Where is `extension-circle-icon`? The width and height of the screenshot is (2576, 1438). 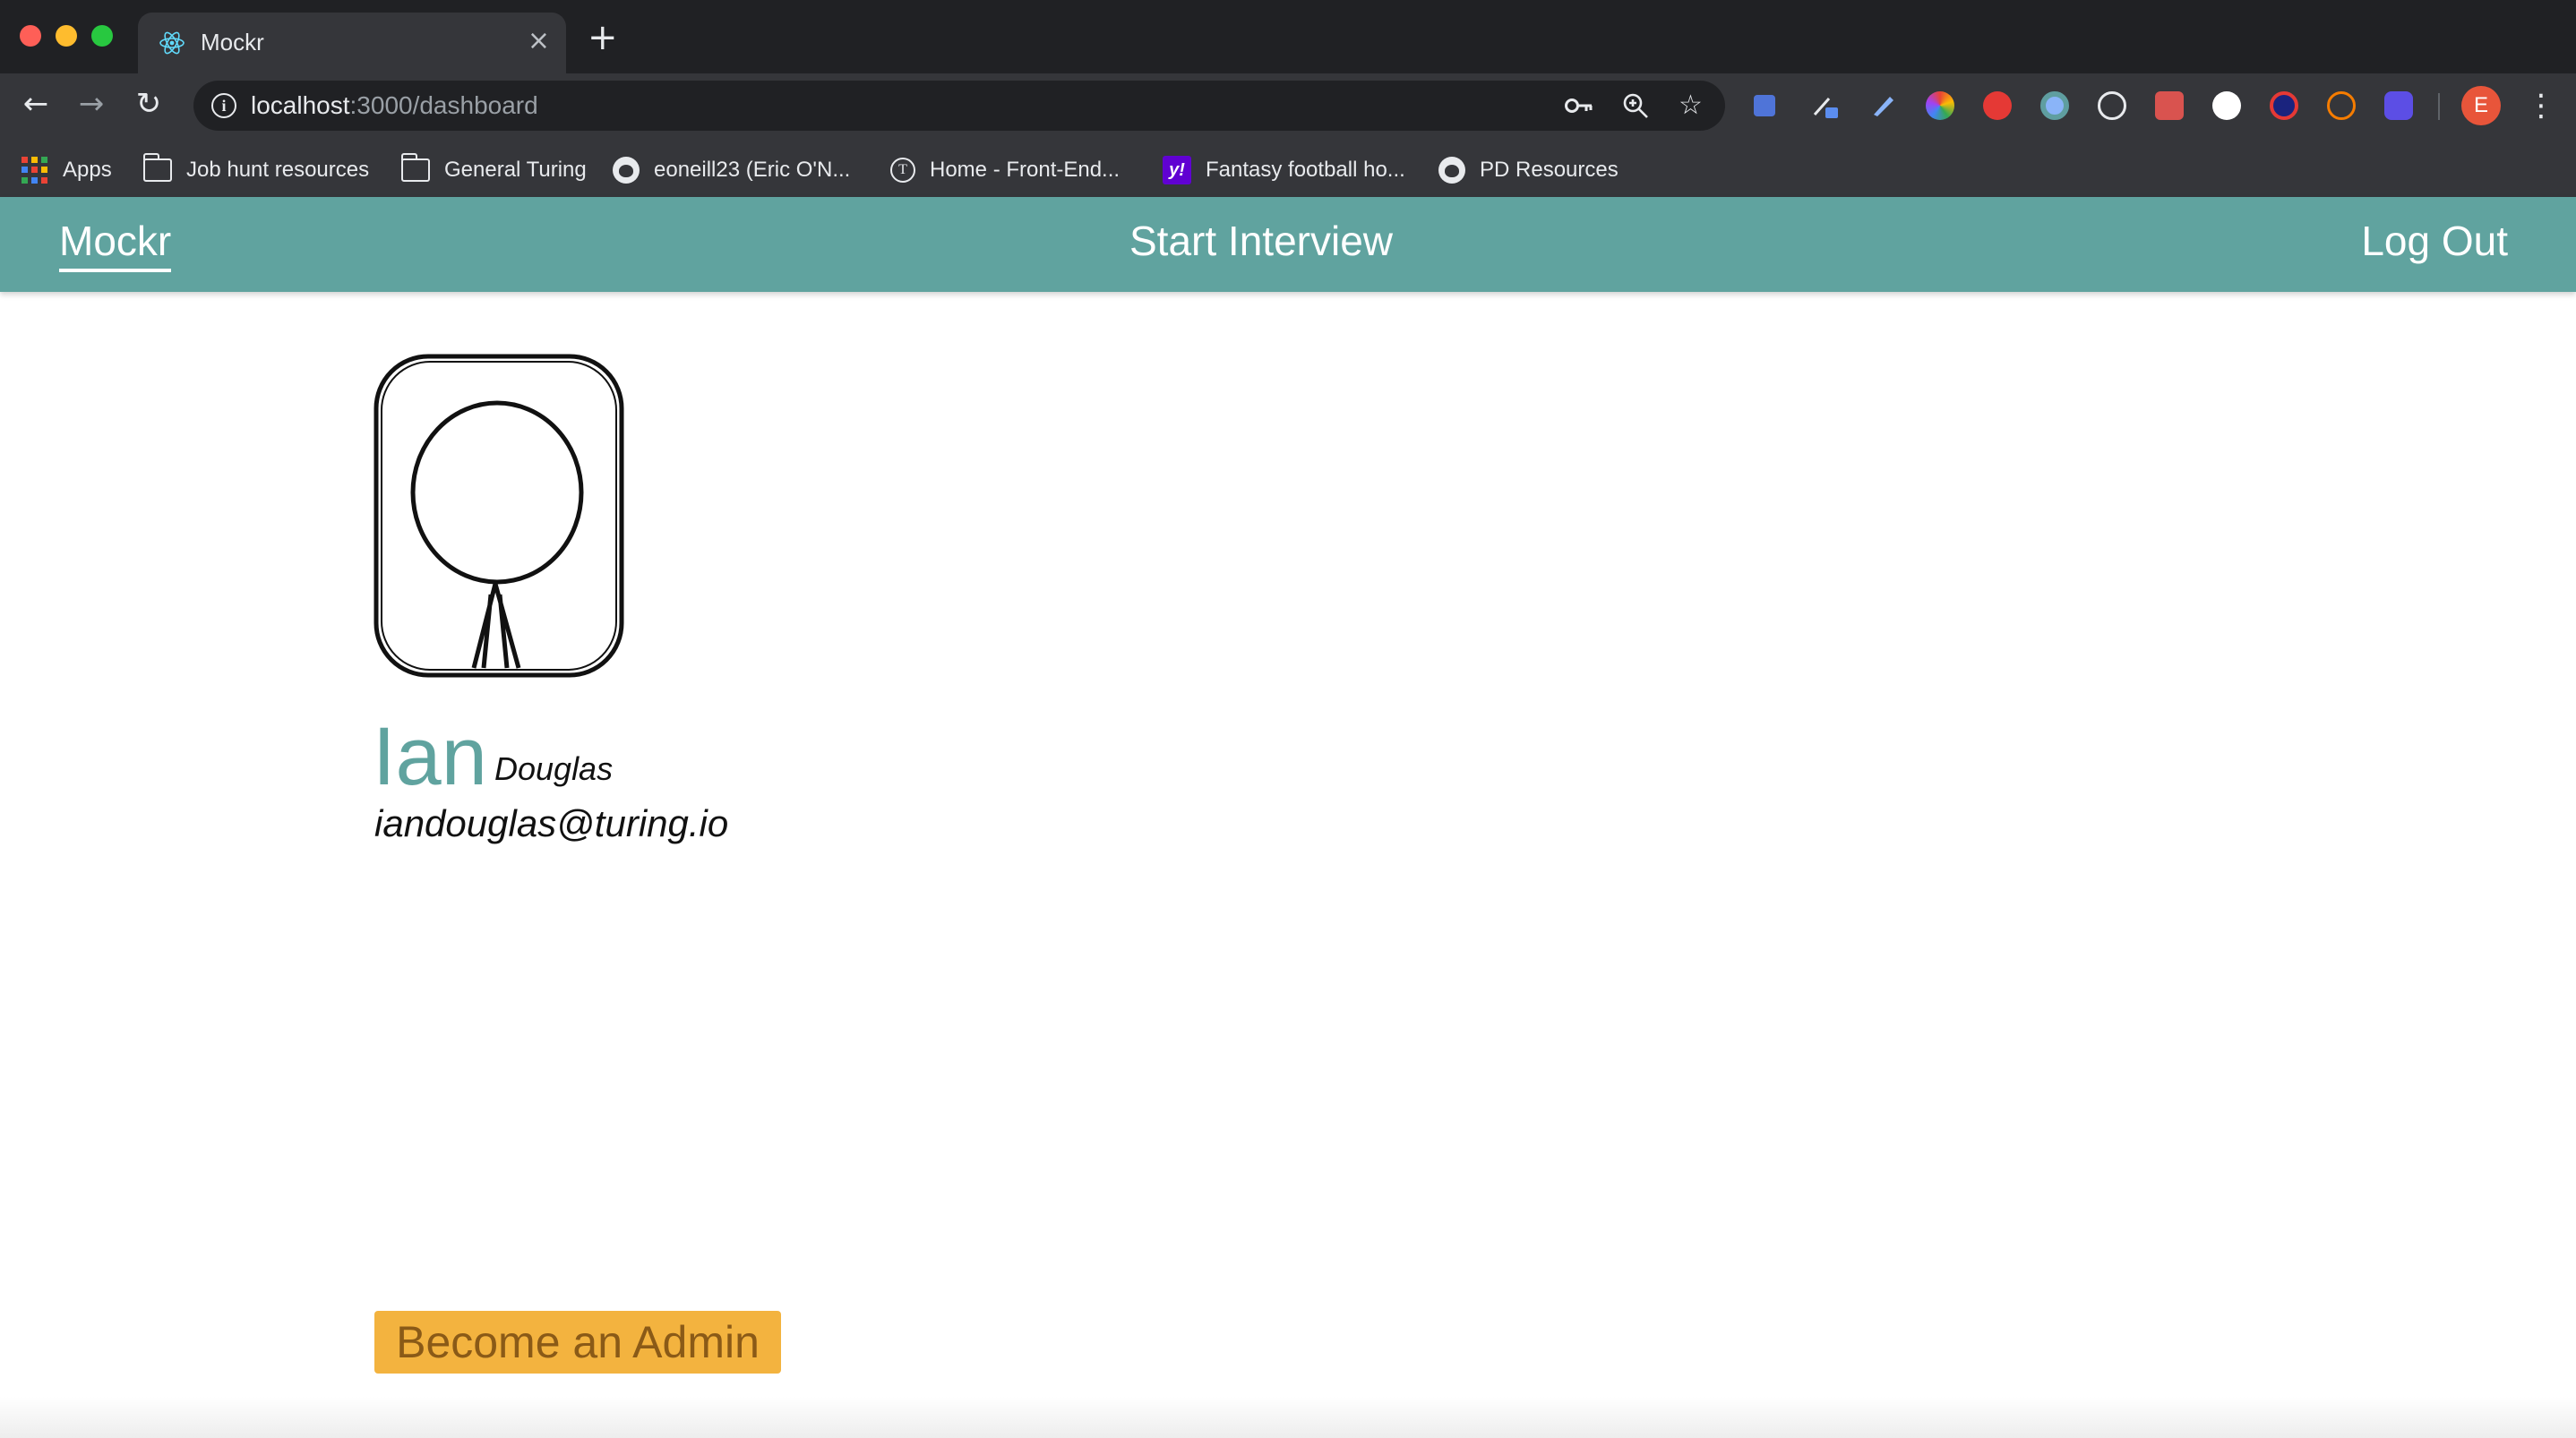
extension-circle-icon is located at coordinates (2054, 105).